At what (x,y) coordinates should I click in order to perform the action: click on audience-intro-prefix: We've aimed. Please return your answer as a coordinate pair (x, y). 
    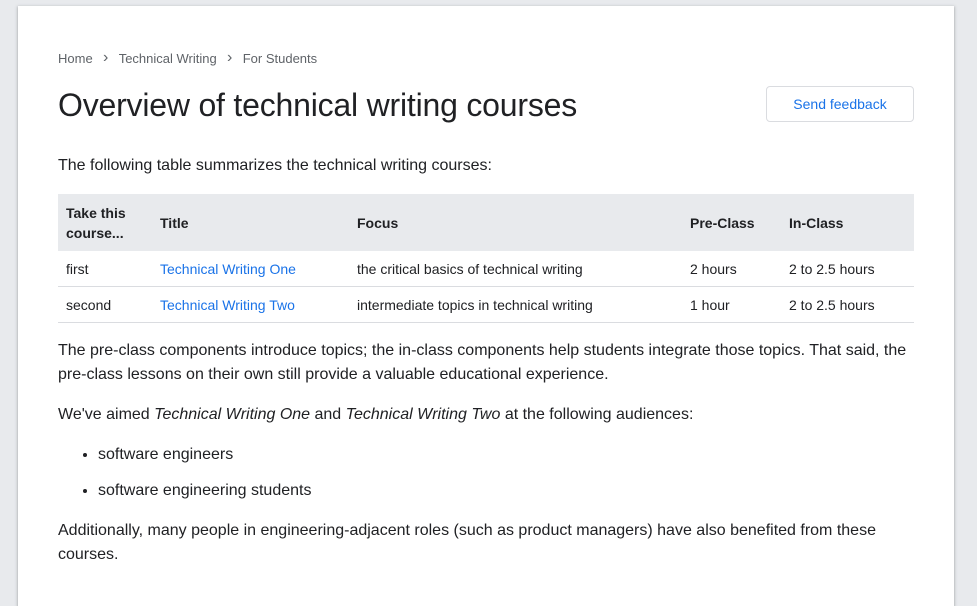
    Looking at the image, I should click on (106, 414).